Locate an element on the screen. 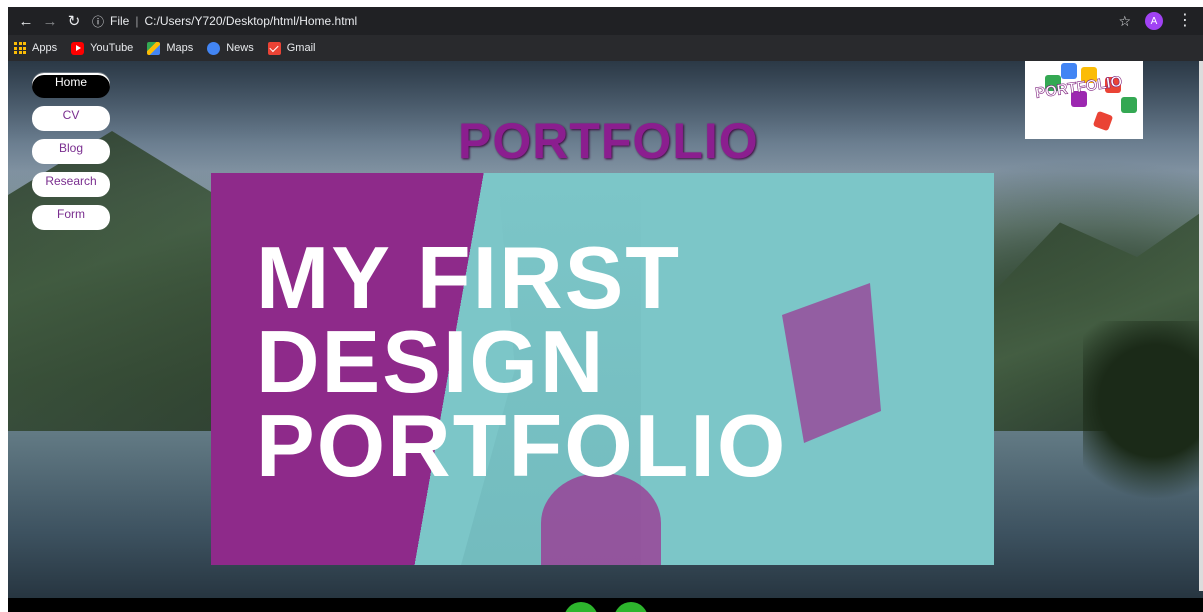 The height and width of the screenshot is (612, 1203). menu-icon: ⋮ is located at coordinates (1185, 21).